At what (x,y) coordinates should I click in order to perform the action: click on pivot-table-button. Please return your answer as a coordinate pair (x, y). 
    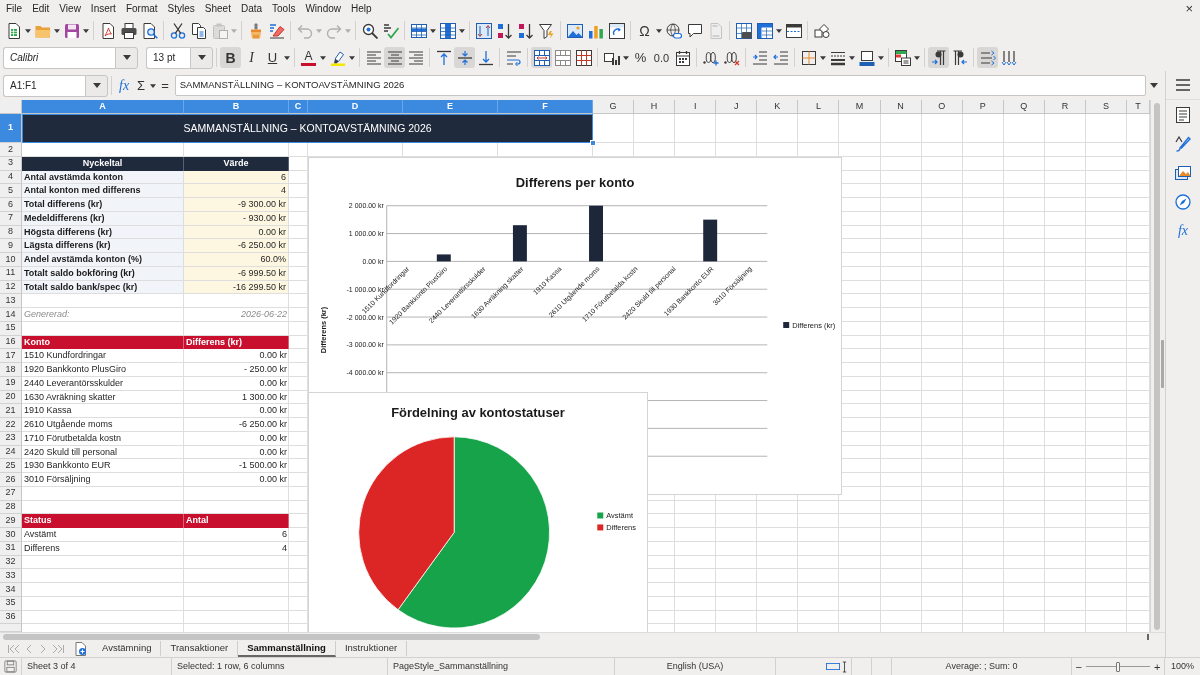
    Looking at the image, I should click on (616, 30).